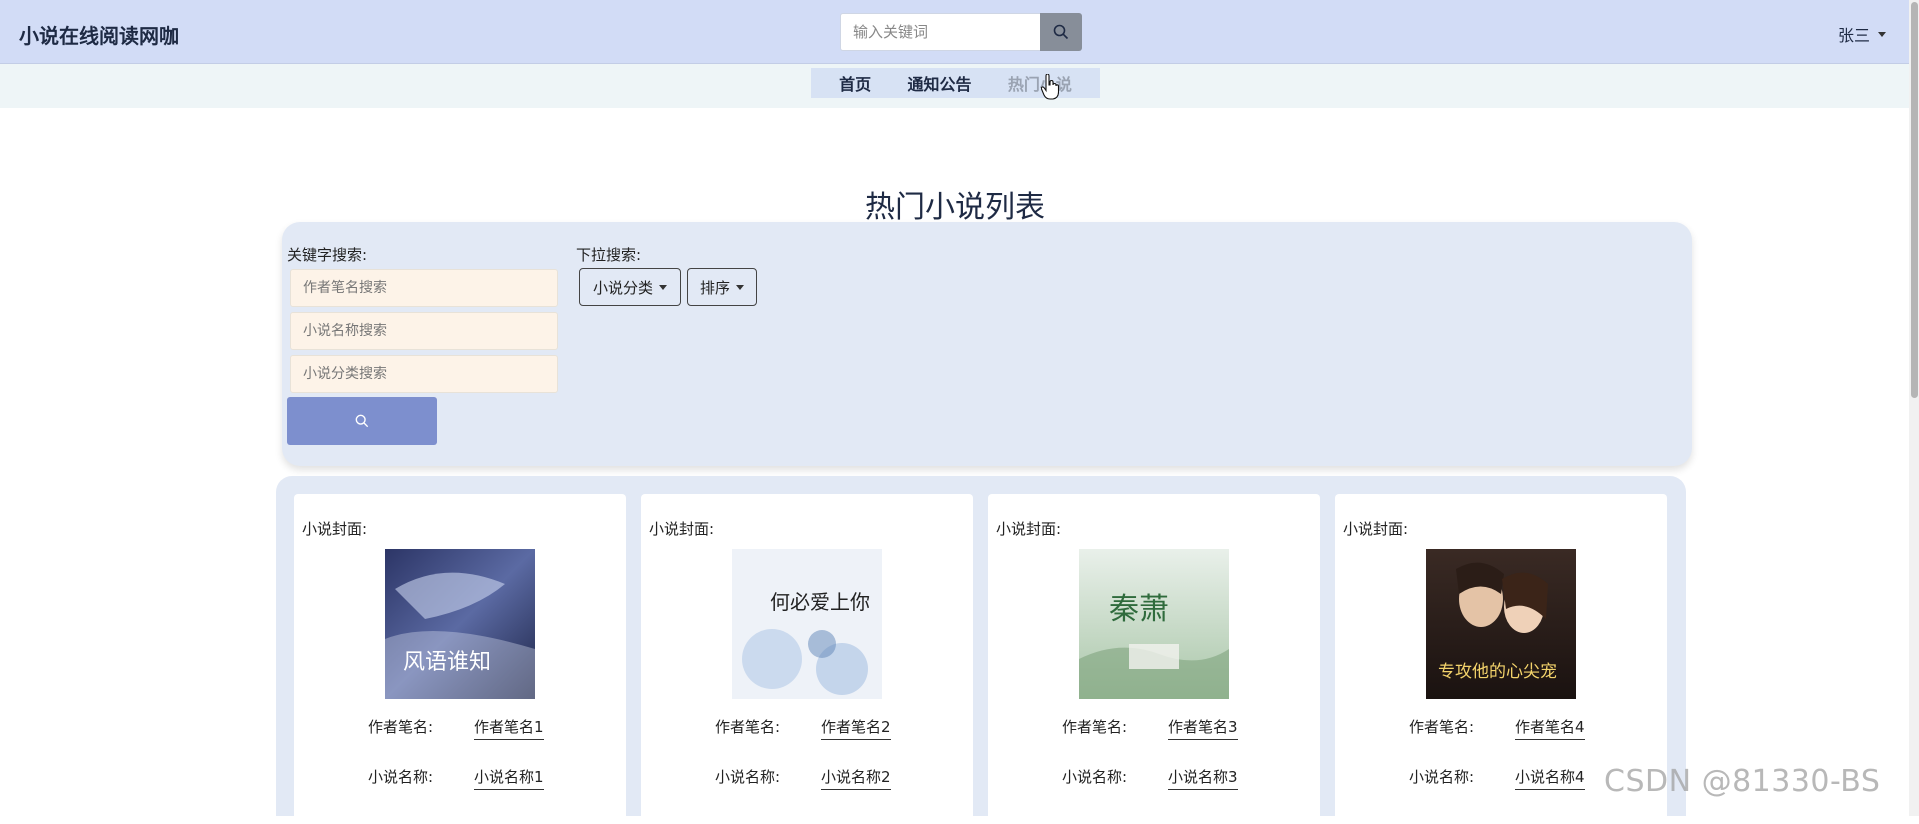 The width and height of the screenshot is (1919, 824). I want to click on author-link: 作者笔名3, so click(1203, 728).